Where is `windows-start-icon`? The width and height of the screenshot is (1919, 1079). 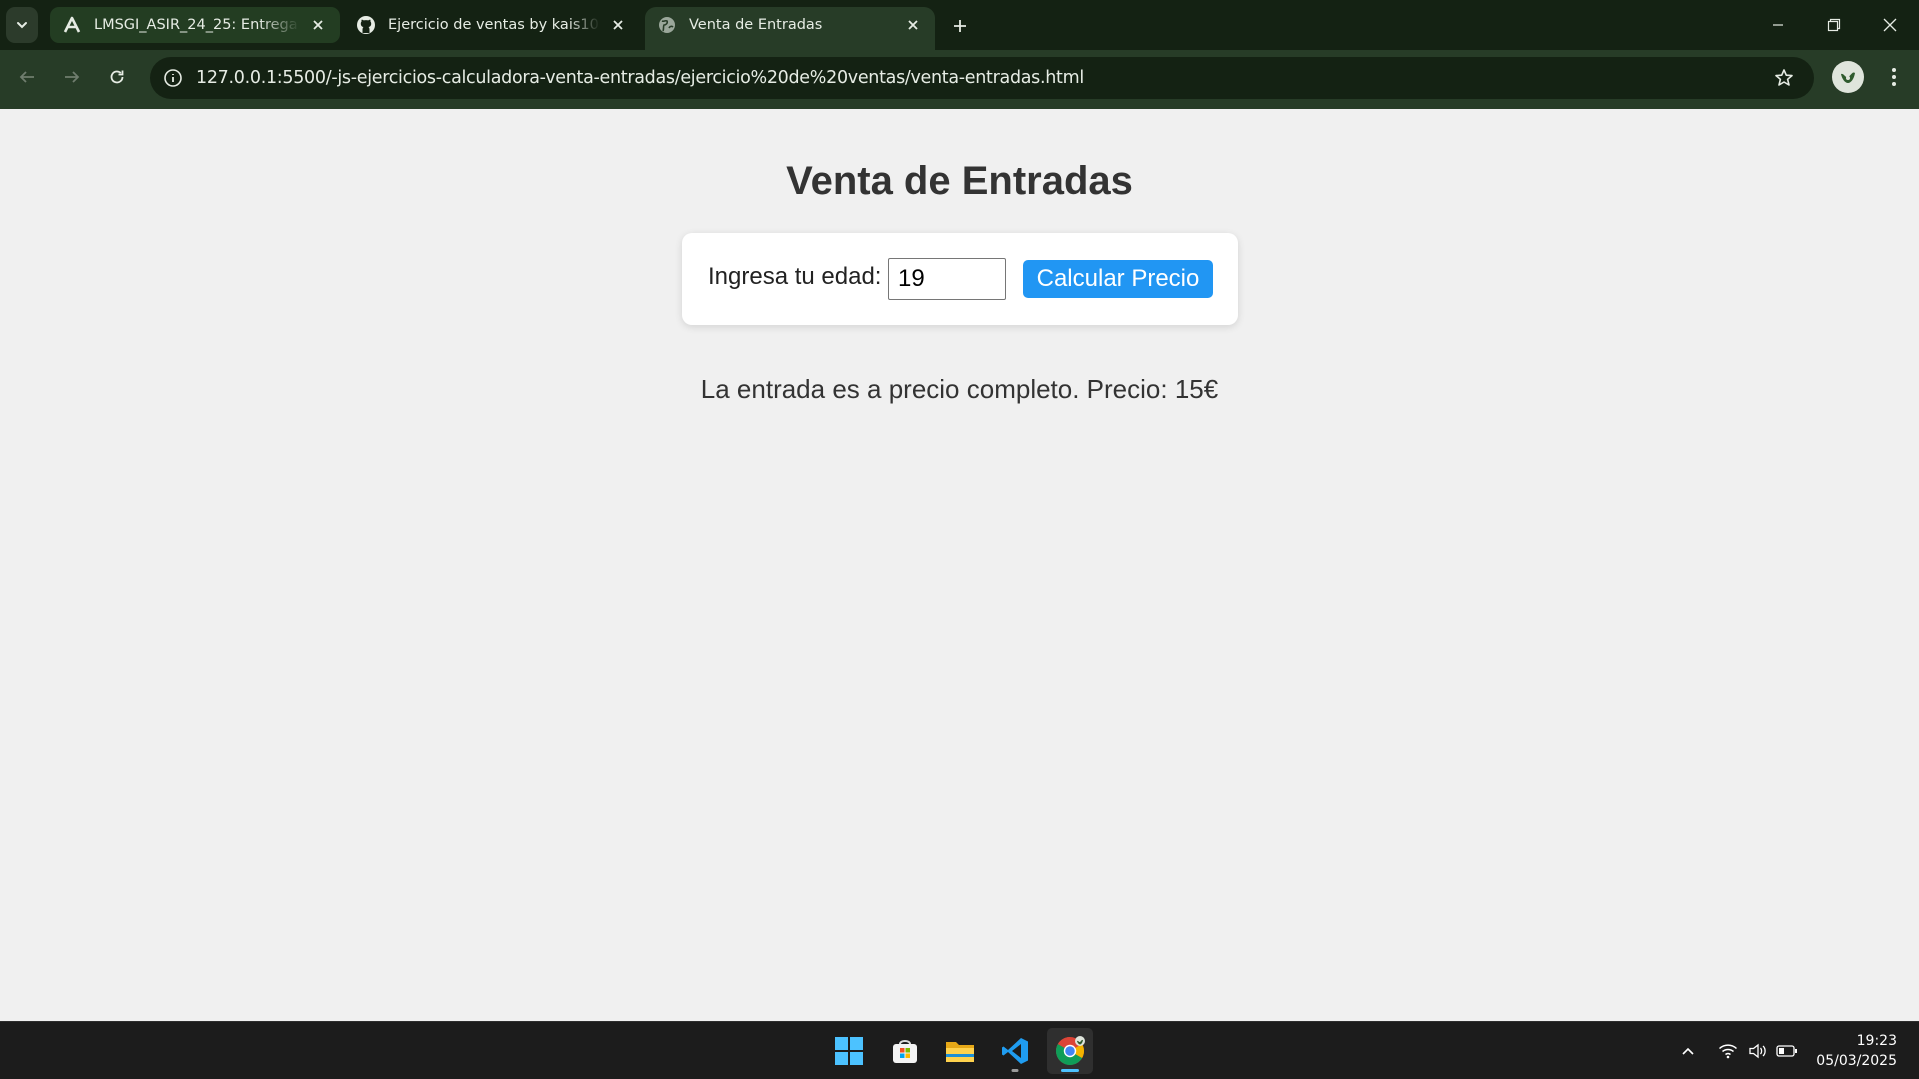 windows-start-icon is located at coordinates (849, 1051).